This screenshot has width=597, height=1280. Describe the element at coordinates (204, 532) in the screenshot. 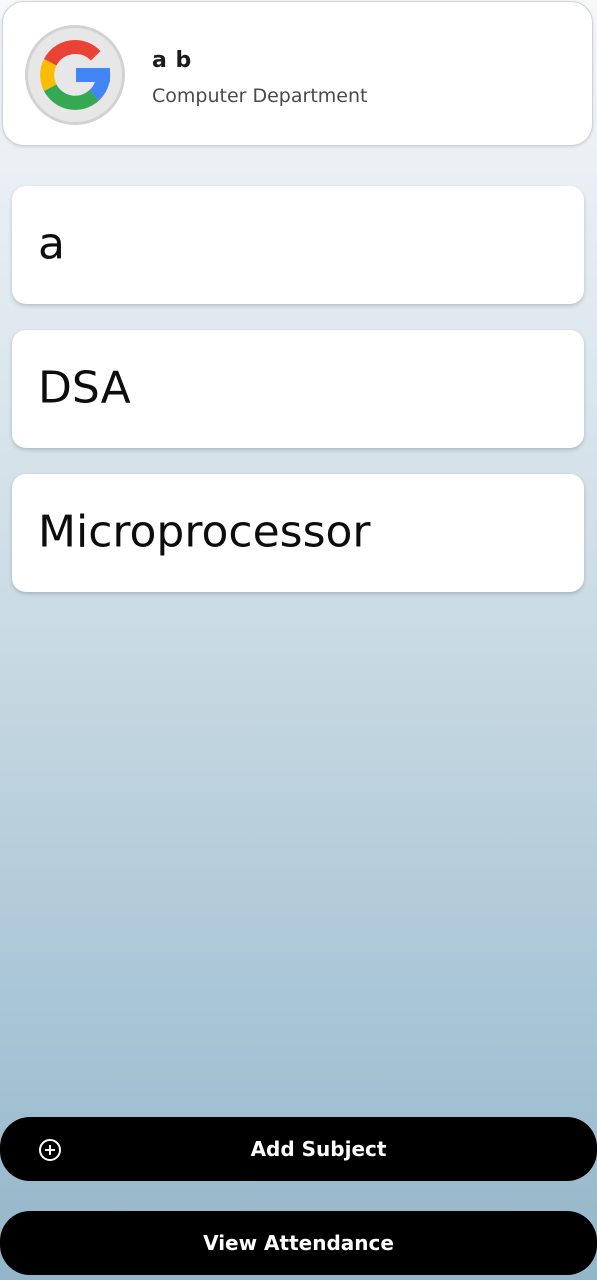

I see `subject-label: Microprocessor` at that location.